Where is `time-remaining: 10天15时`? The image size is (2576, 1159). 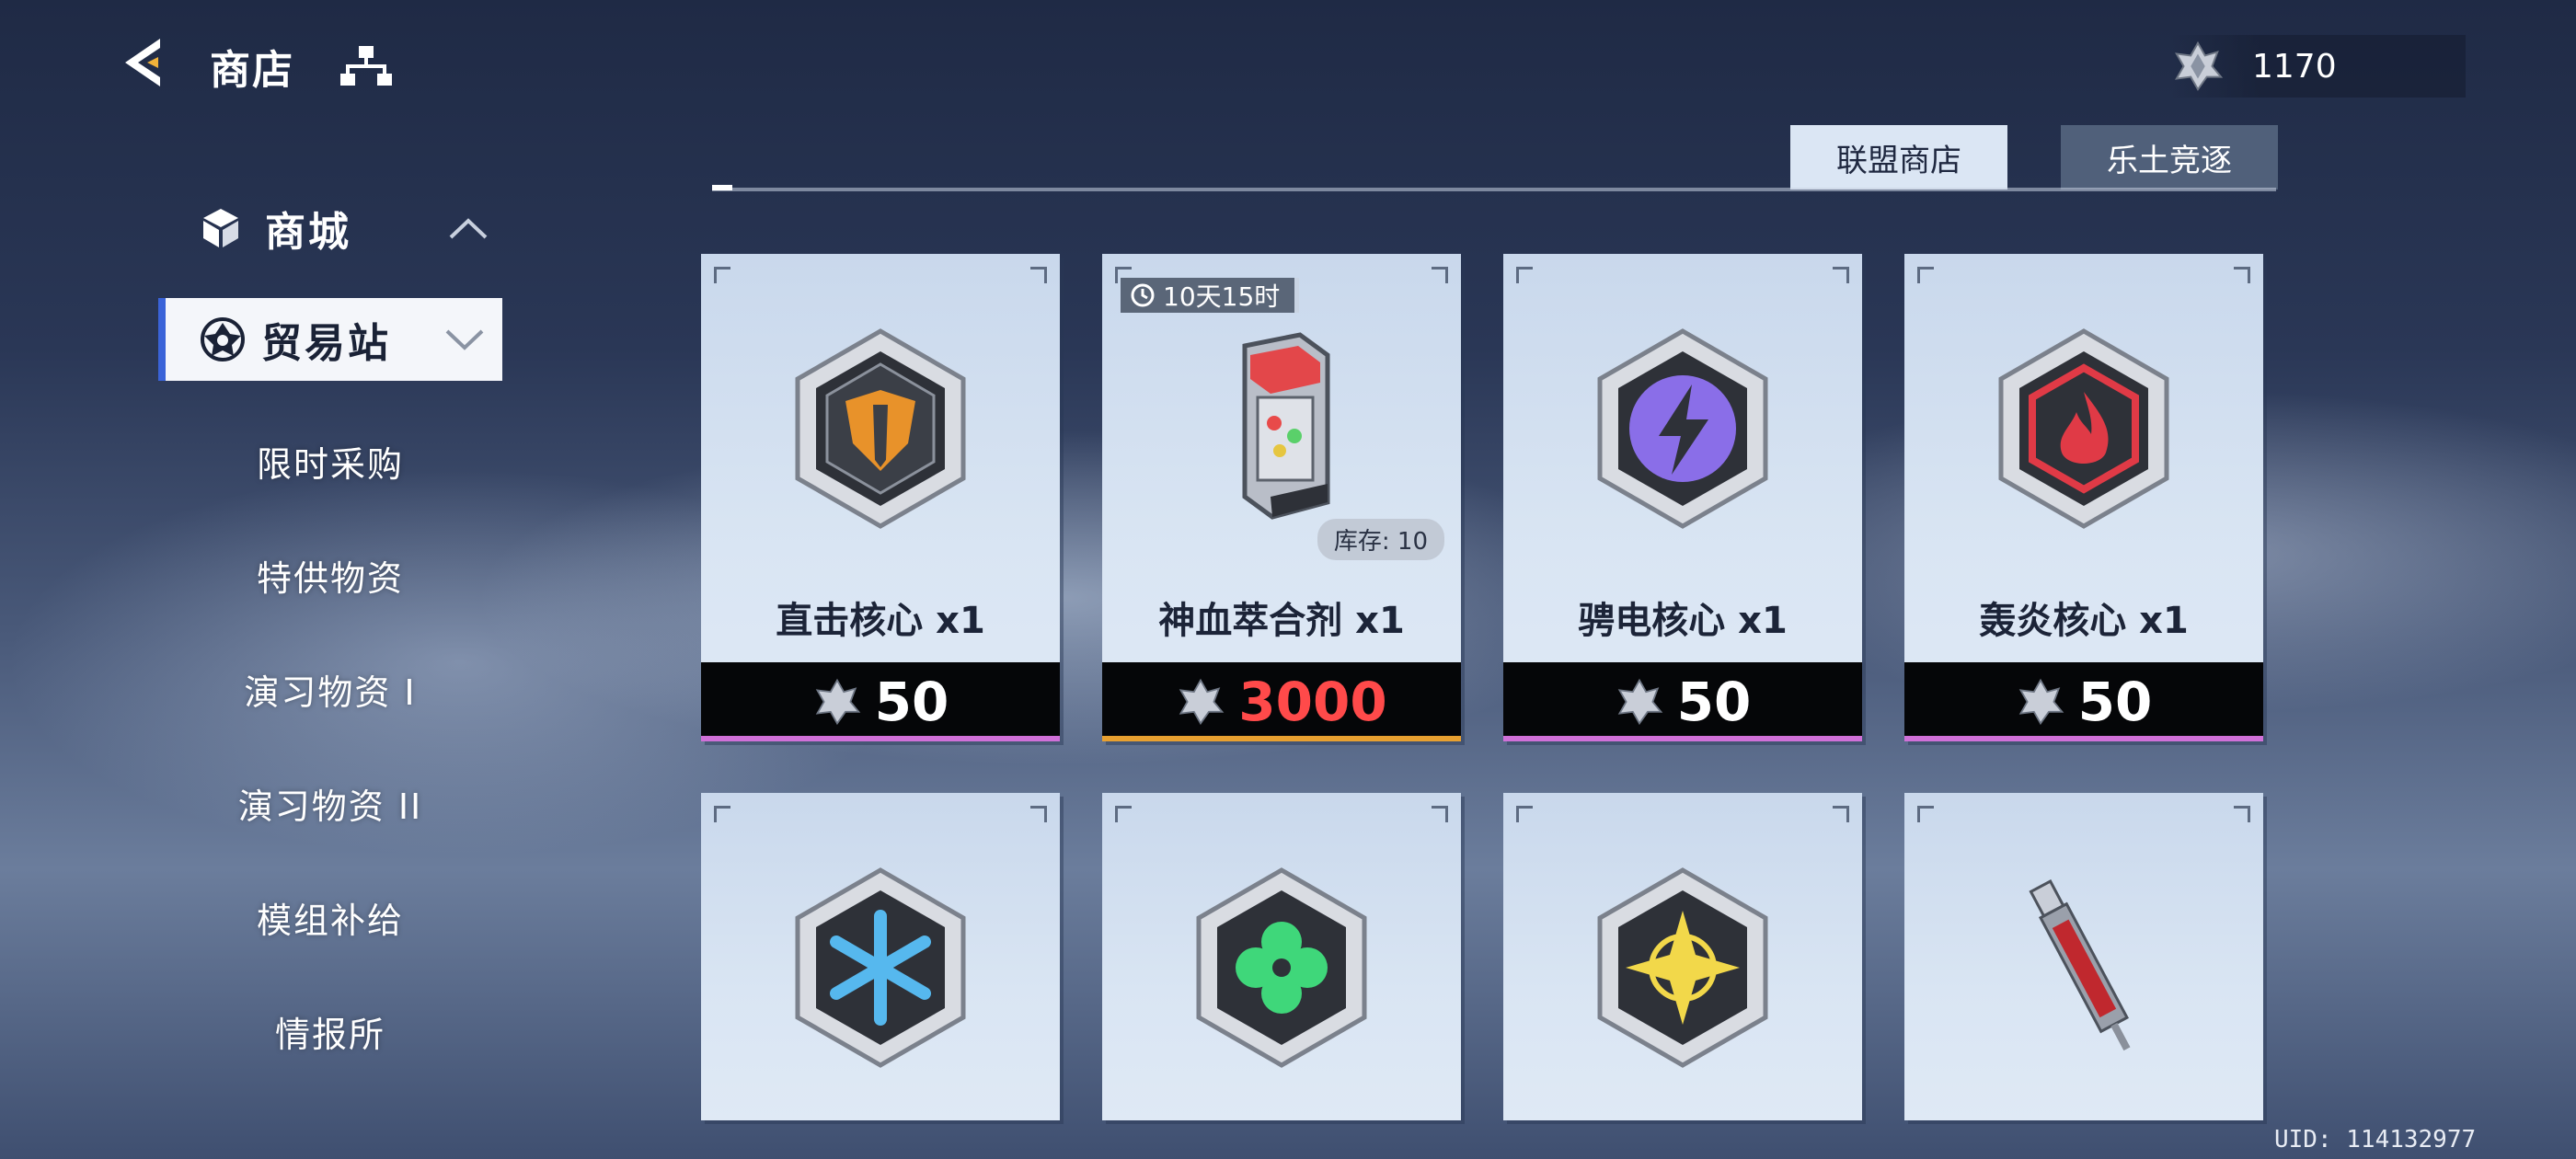
time-remaining: 10天15时 is located at coordinates (1222, 296).